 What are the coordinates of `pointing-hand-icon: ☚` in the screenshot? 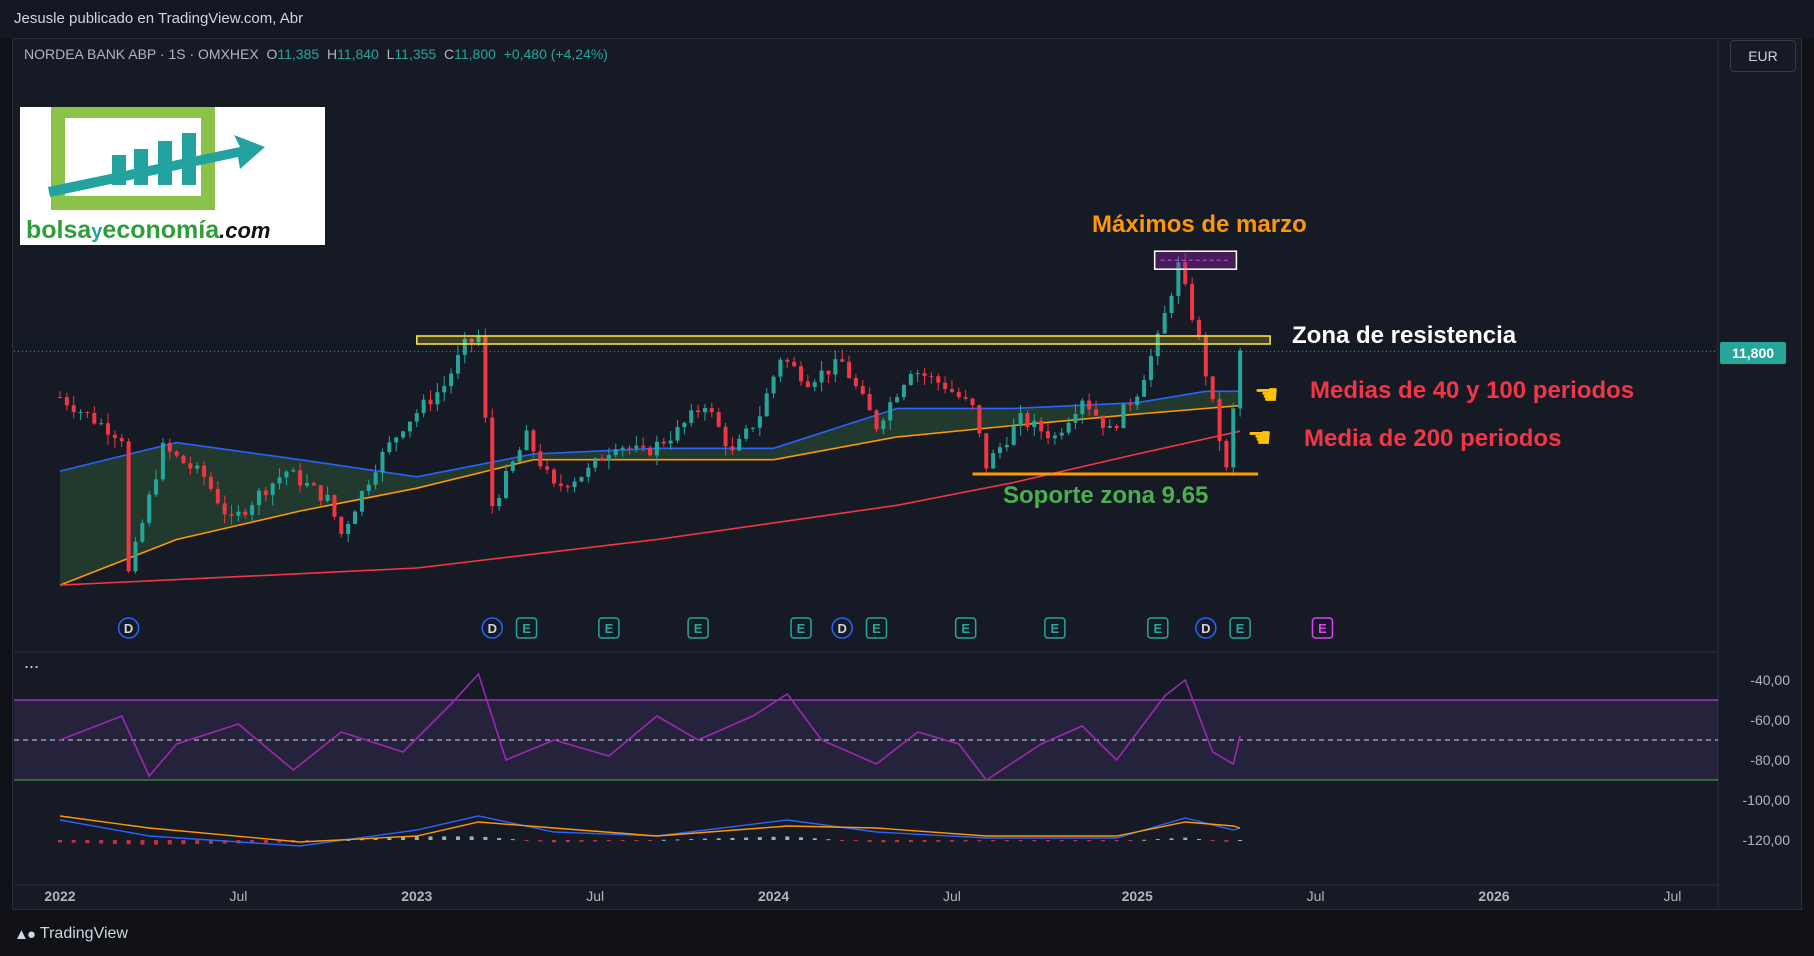 It's located at (1260, 437).